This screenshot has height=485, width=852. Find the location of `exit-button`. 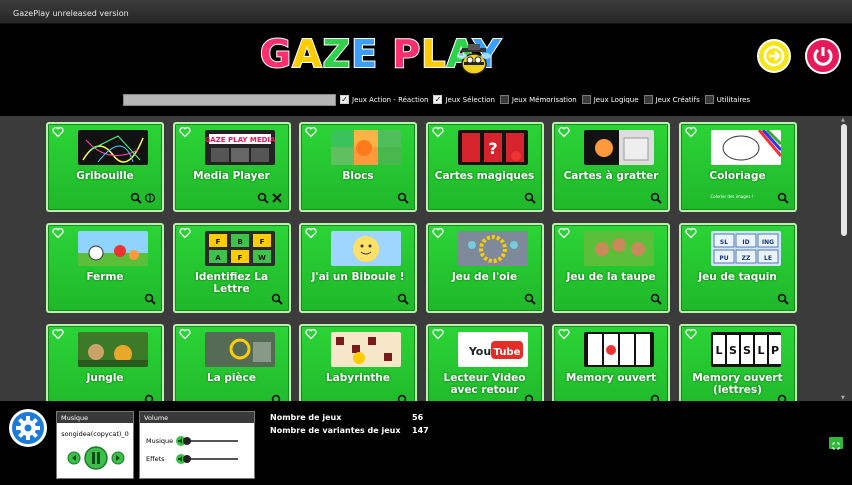

exit-button is located at coordinates (774, 56).